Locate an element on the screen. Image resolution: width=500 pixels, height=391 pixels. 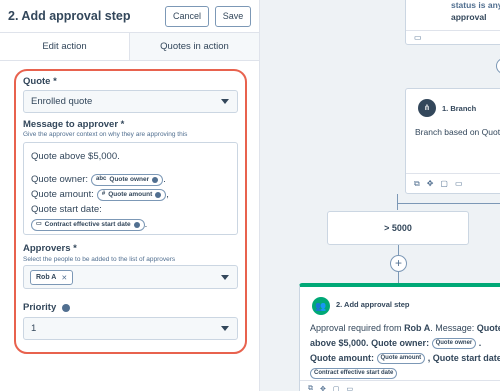
message-line-start-token: ▭ Contract effective start date . is located at coordinates (130, 224).